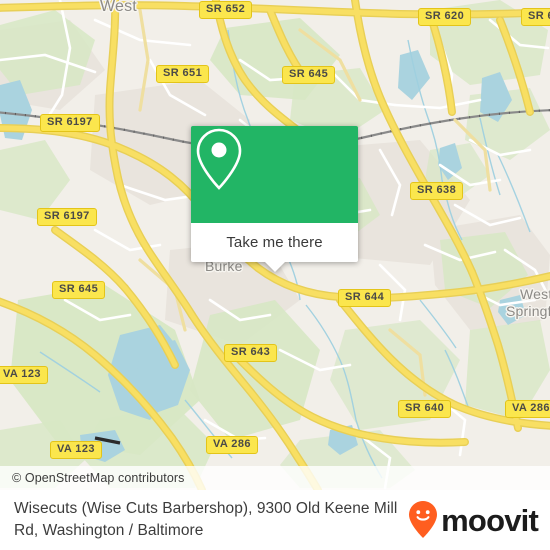 This screenshot has width=550, height=550. Describe the element at coordinates (274, 266) in the screenshot. I see `popup-pointer-tail` at that location.